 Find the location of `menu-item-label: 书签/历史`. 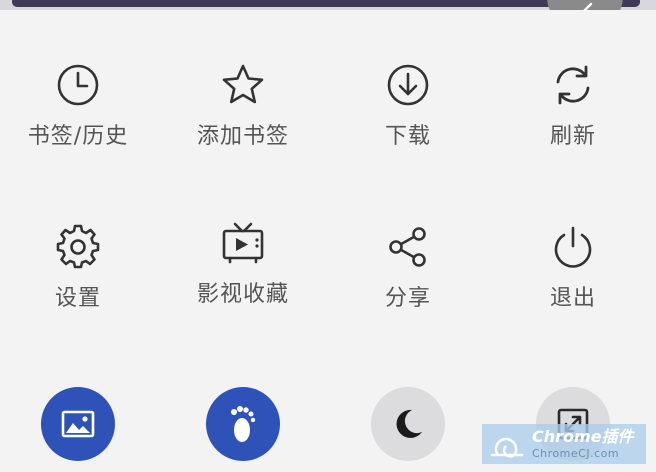

menu-item-label: 书签/历史 is located at coordinates (78, 136).